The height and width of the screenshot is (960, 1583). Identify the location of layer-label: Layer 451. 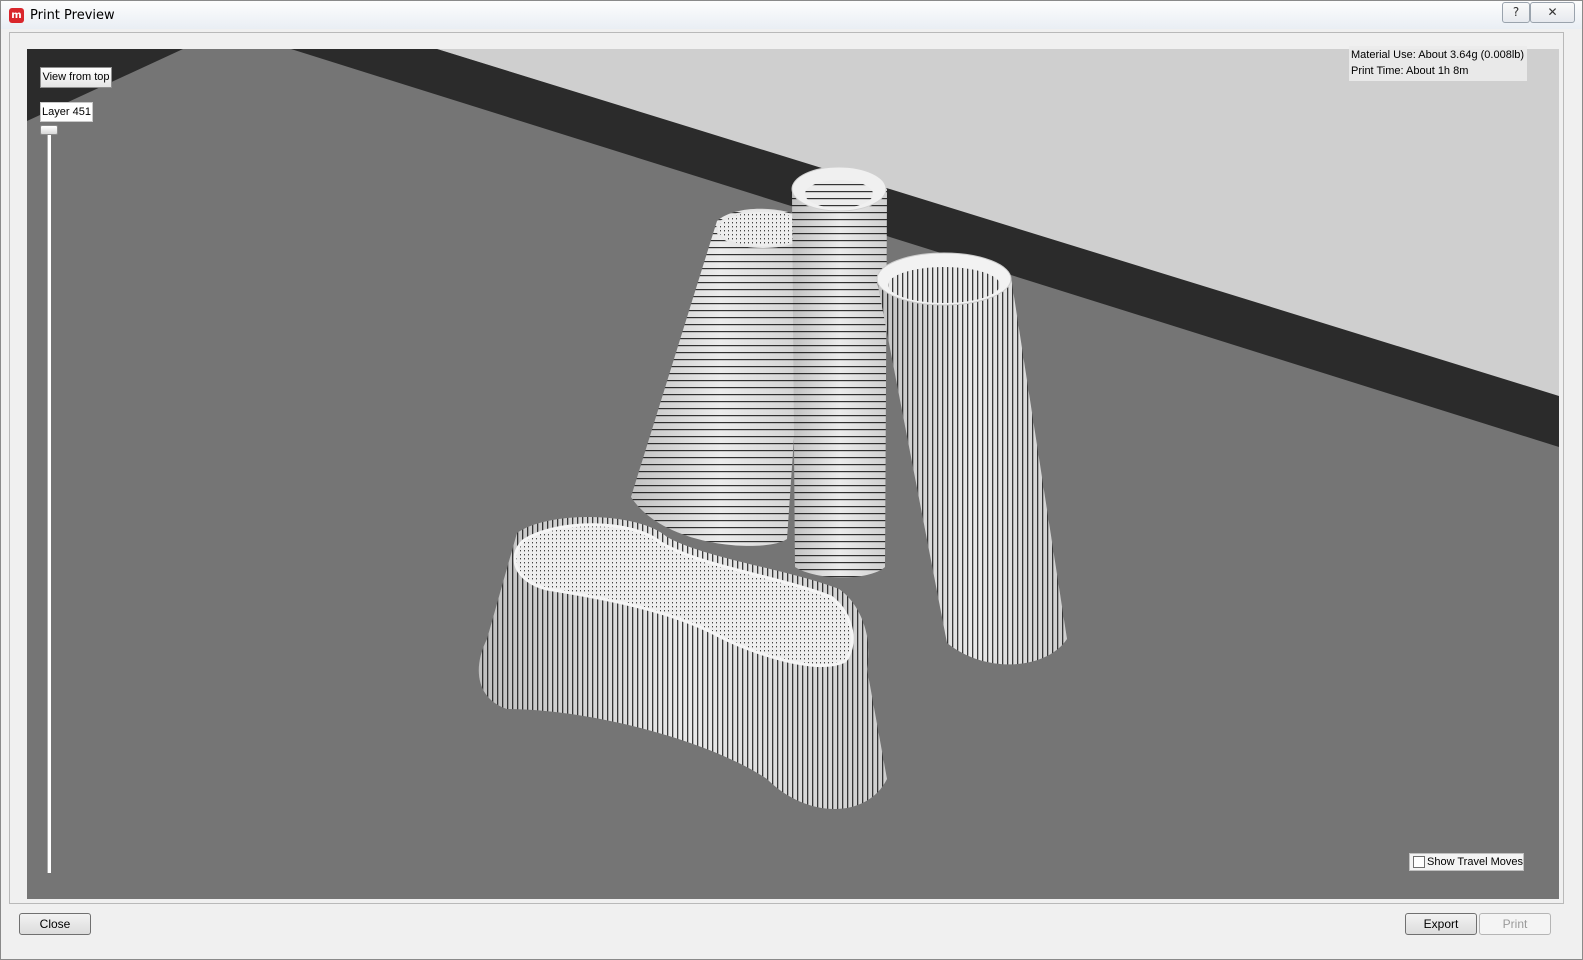
(66, 112).